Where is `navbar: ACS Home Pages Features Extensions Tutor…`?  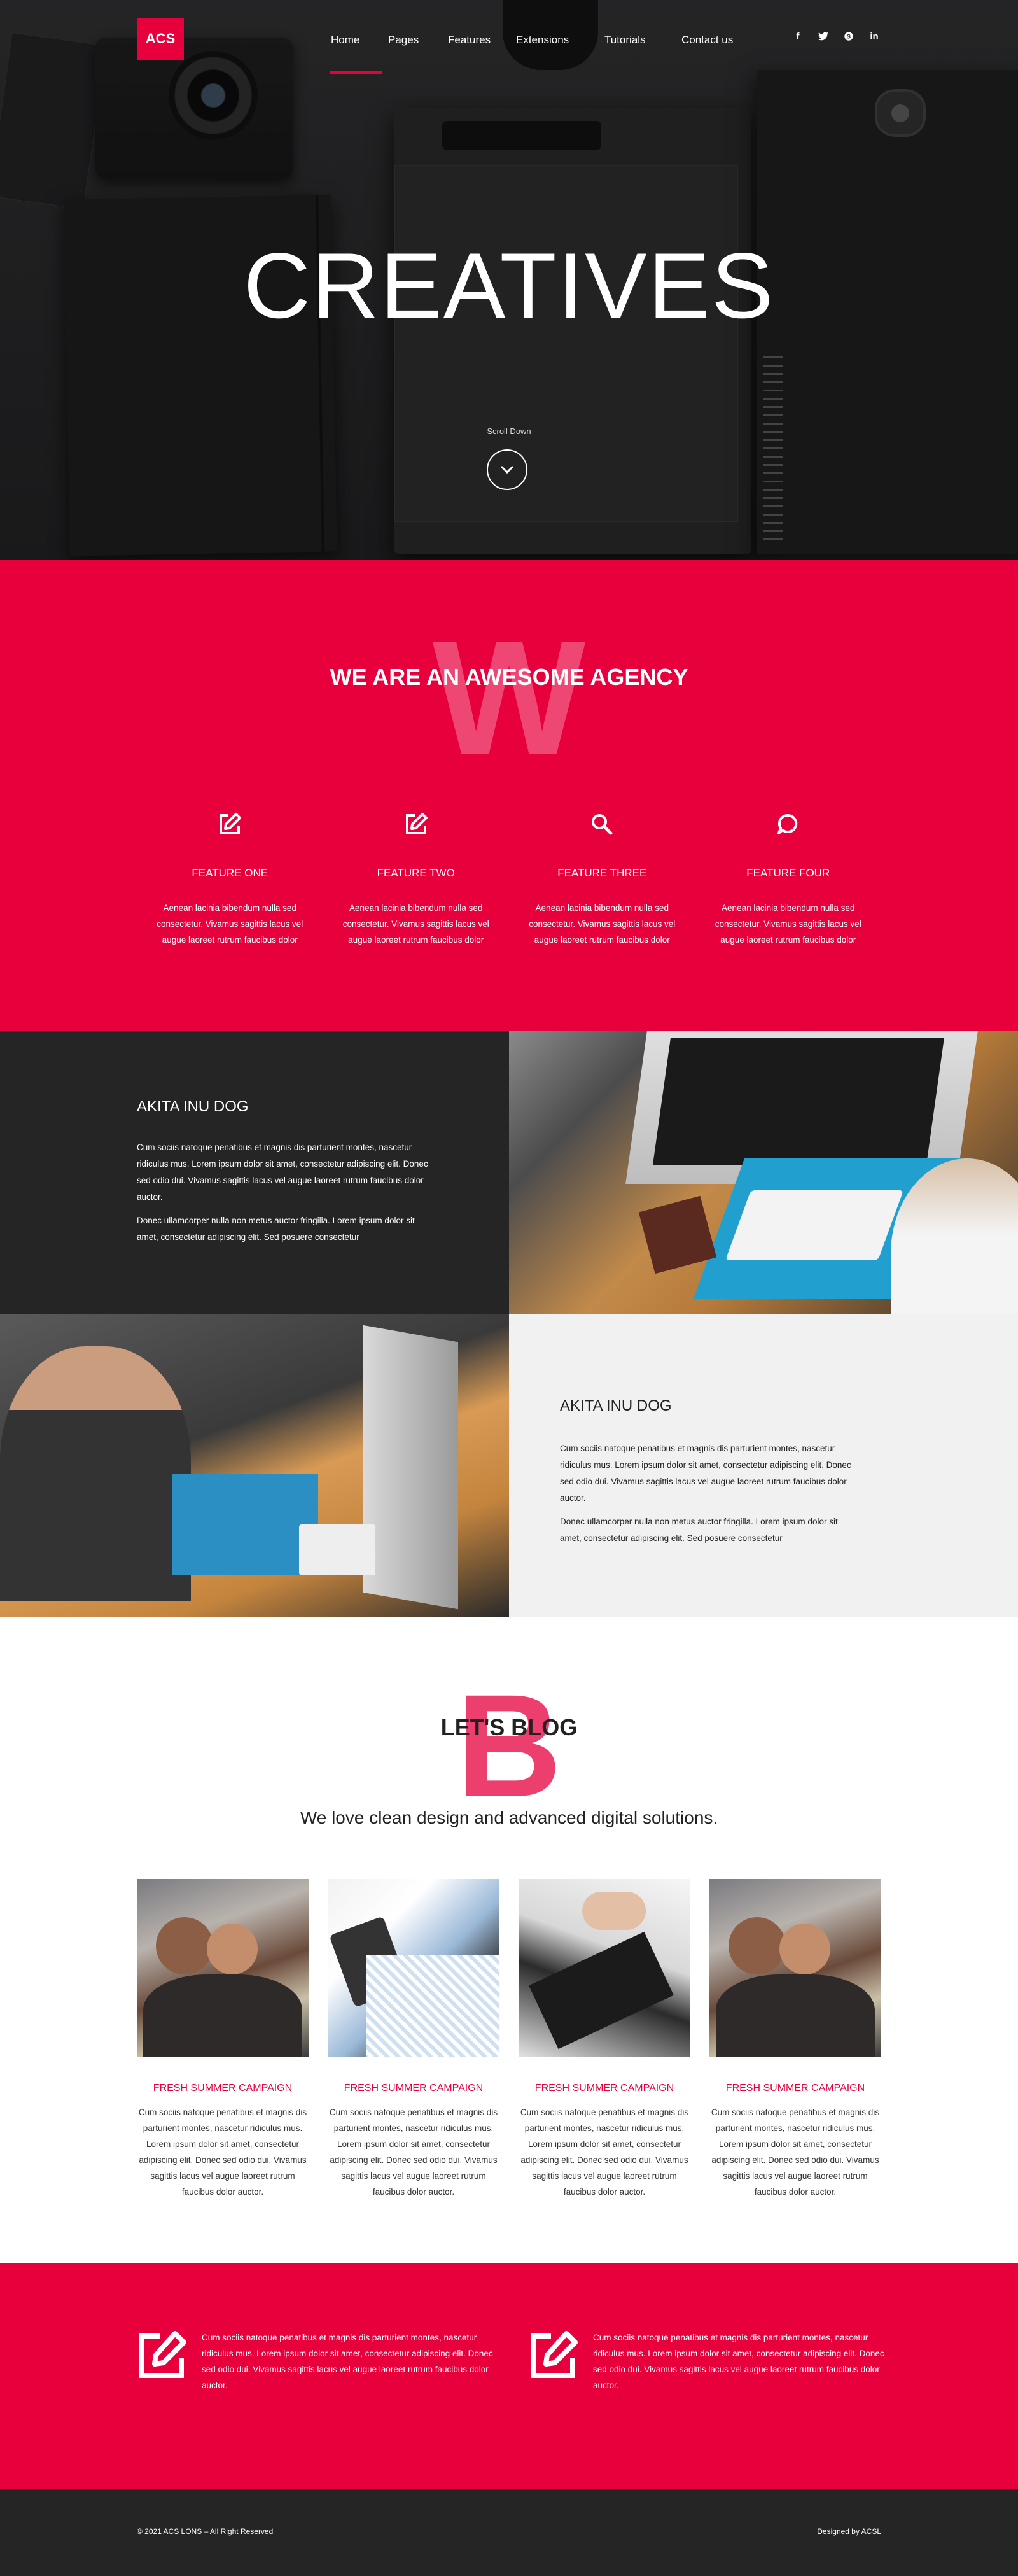
navbar: ACS Home Pages Features Extensions Tutor… is located at coordinates (509, 38).